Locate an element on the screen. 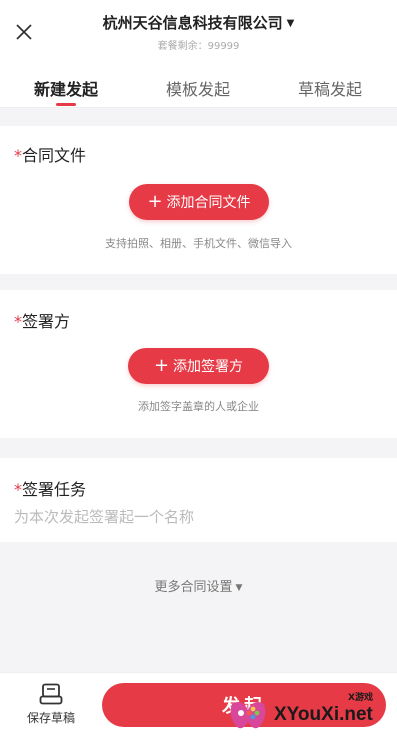  contract-file-title: *合同文件 is located at coordinates (50, 155).